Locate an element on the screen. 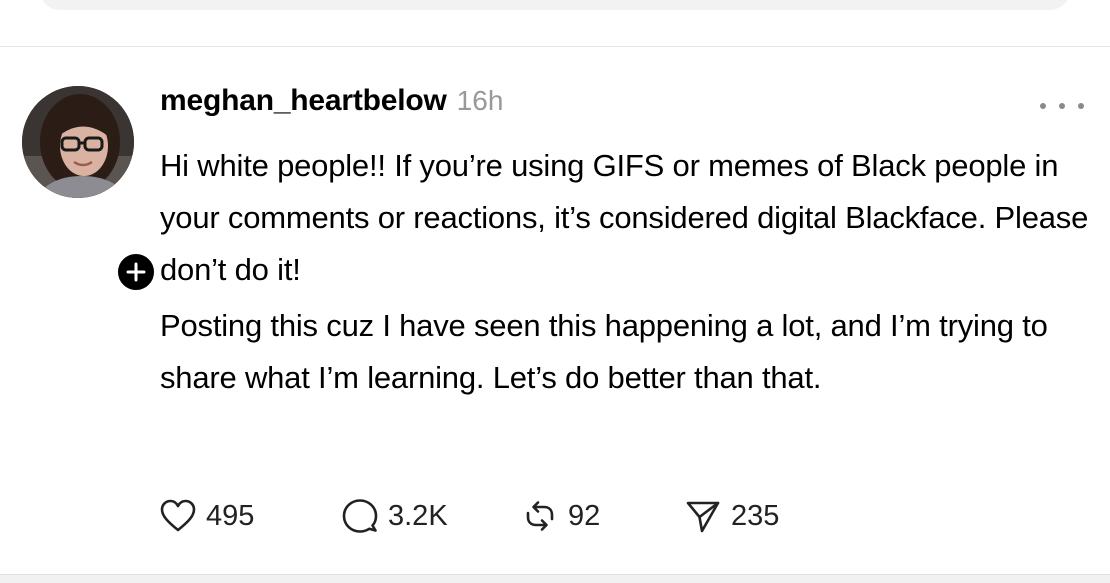 The image size is (1110, 583). username: meghan_heartbelow is located at coordinates (303, 101).